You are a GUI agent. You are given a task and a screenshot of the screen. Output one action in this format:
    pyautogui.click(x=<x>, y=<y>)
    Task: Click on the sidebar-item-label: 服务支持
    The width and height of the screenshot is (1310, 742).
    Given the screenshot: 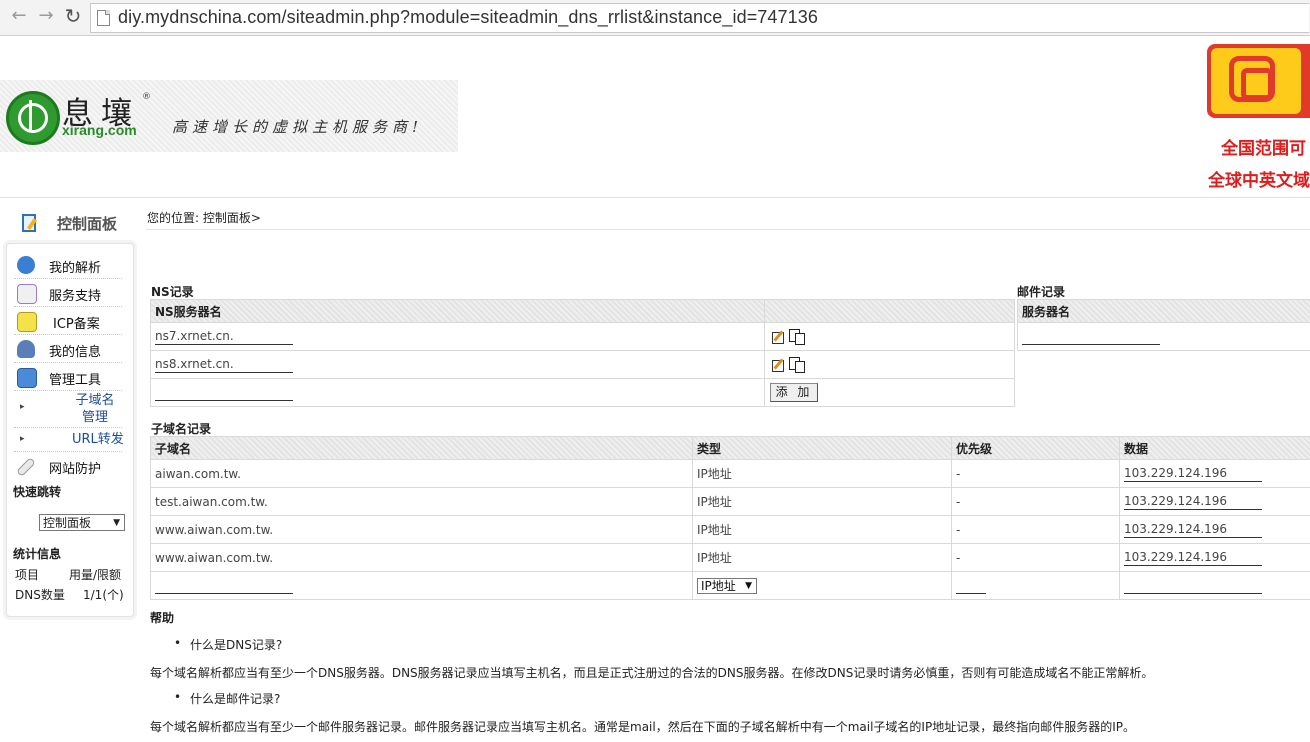 What is the action you would take?
    pyautogui.click(x=75, y=296)
    